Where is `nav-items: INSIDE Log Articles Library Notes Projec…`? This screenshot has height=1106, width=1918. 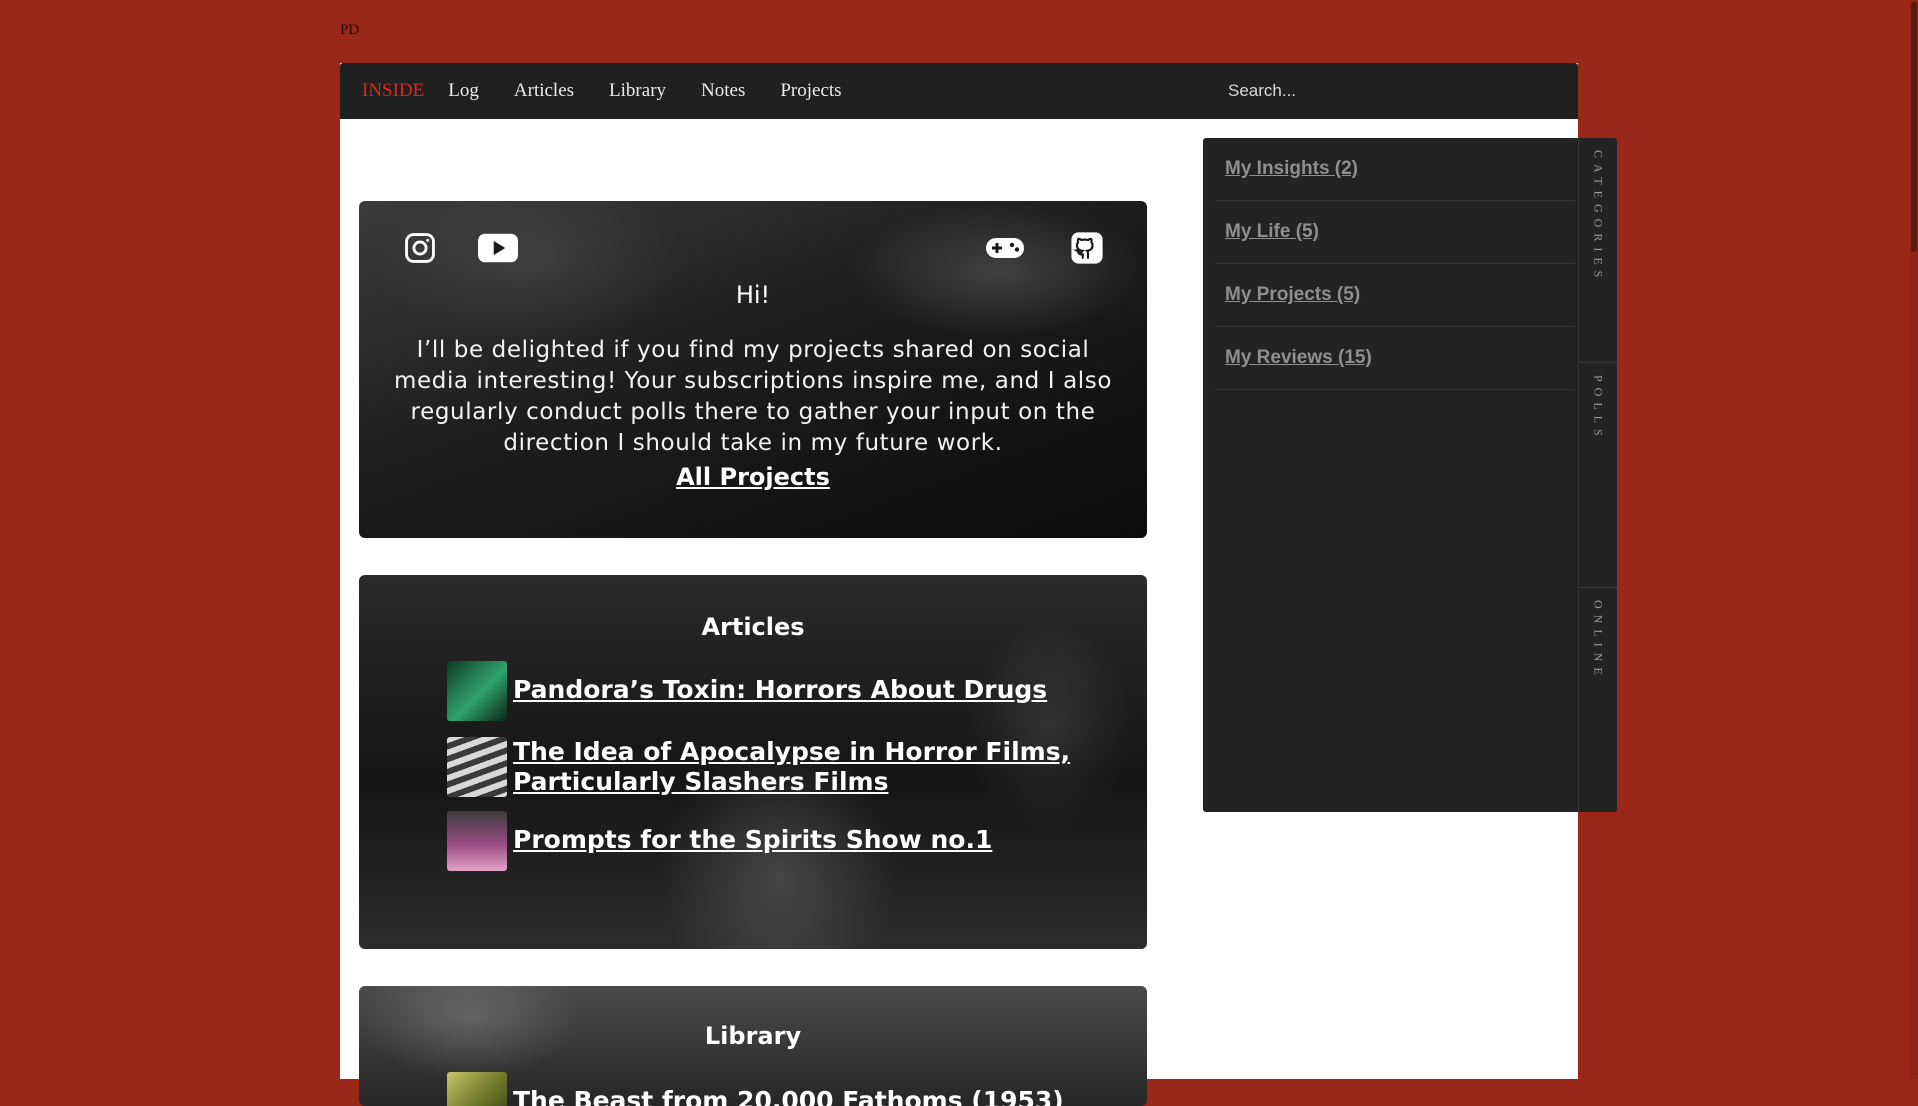 nav-items: INSIDE Log Articles Library Notes Projec… is located at coordinates (619, 91).